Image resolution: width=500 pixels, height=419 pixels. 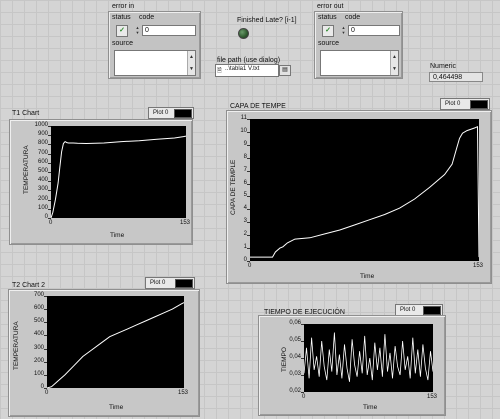 I want to click on error-in-status-label: status, so click(x=121, y=17).